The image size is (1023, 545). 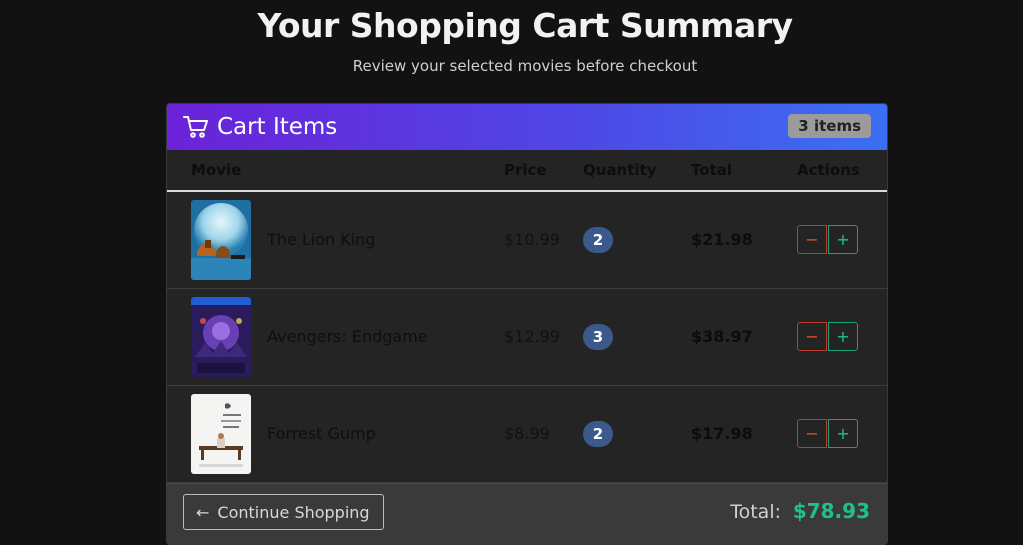 I want to click on continue-shopping-label: Continue Shopping, so click(x=293, y=512).